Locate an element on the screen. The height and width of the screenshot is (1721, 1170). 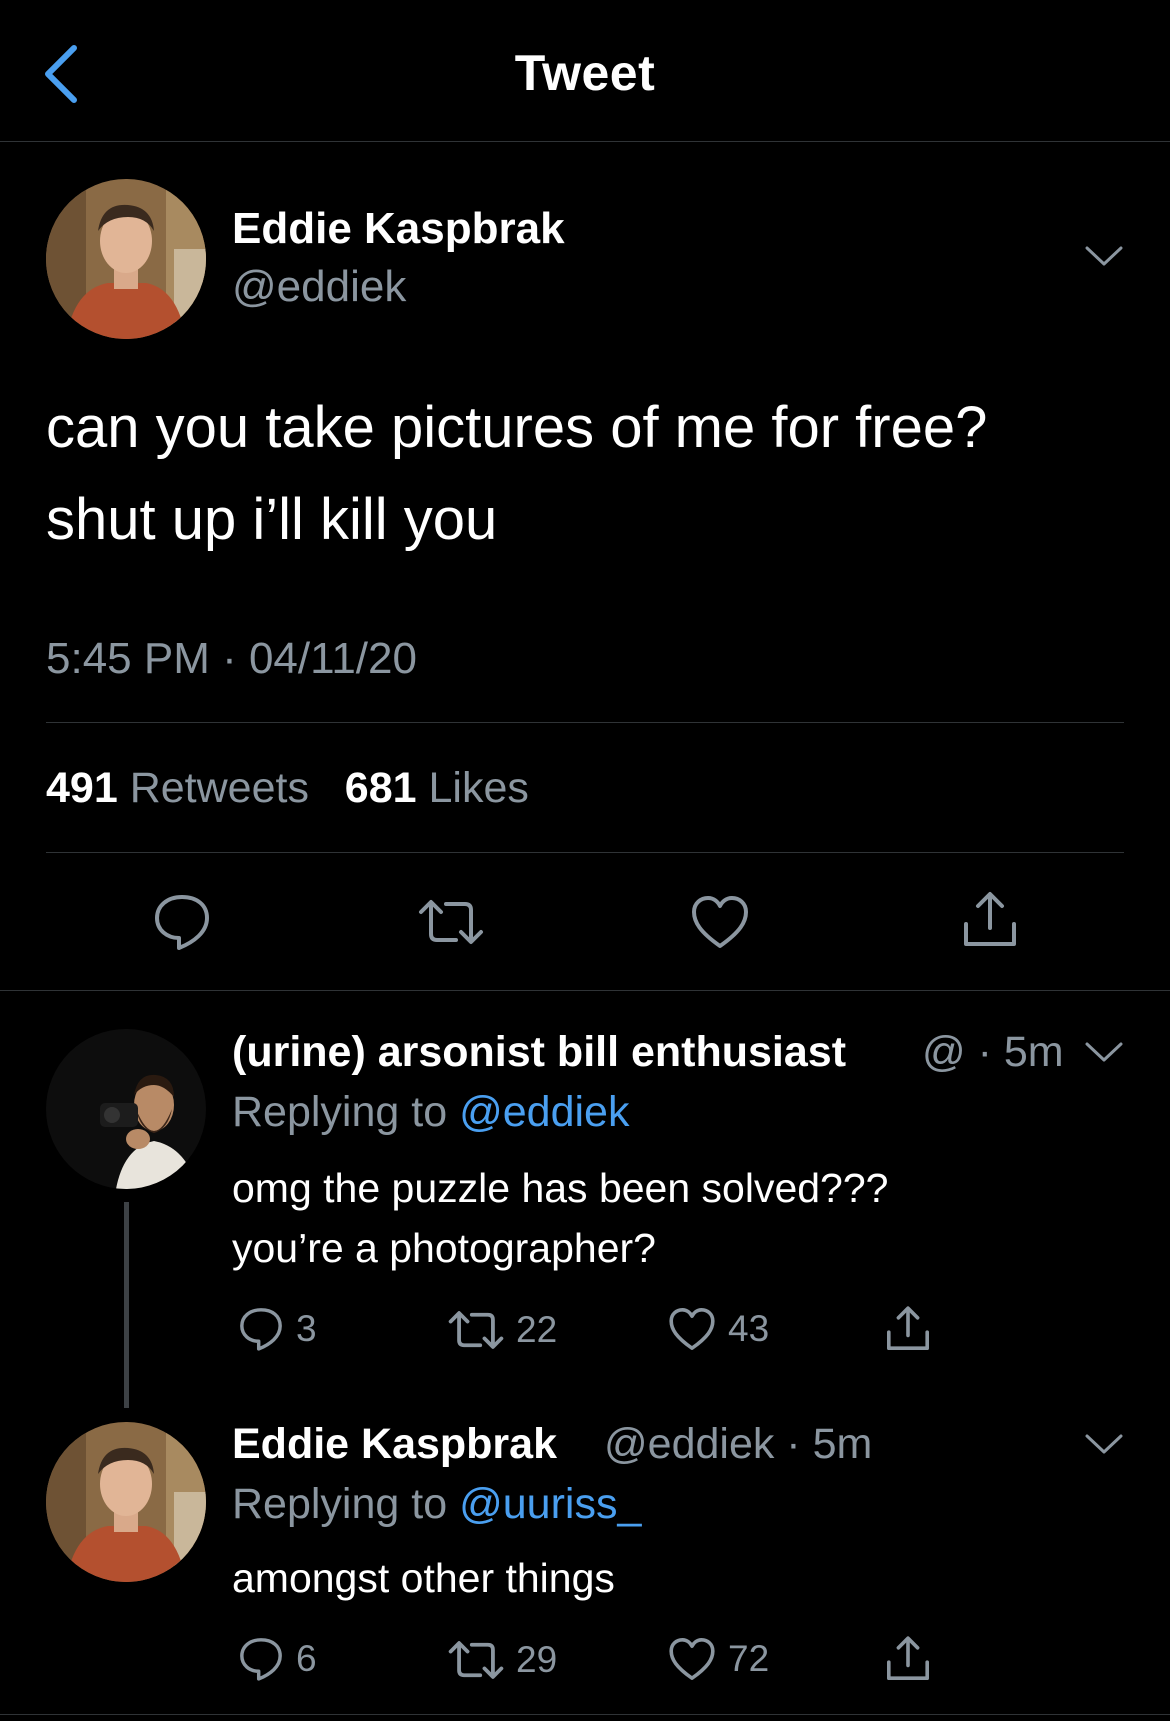
reply-text: amongst other things is located at coordinates (423, 1578).